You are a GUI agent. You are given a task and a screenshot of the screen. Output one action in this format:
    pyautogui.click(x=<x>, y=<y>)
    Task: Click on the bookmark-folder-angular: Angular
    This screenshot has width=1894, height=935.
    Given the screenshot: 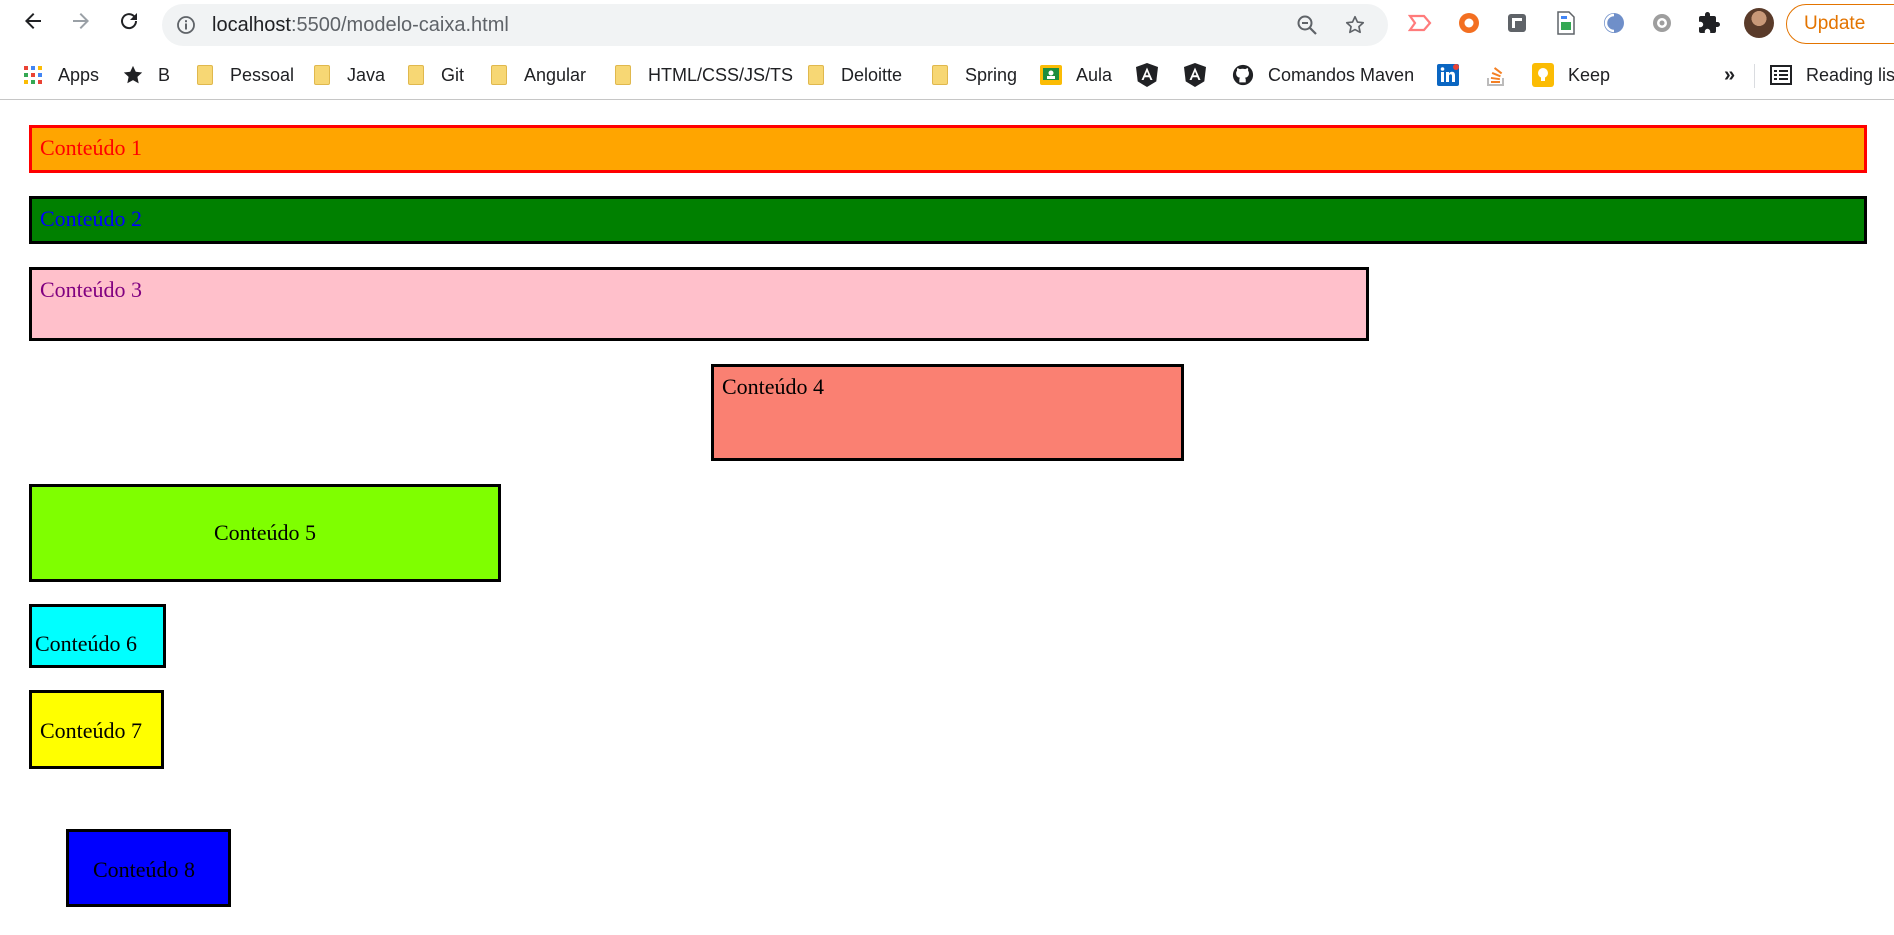 What is the action you would take?
    pyautogui.click(x=537, y=75)
    